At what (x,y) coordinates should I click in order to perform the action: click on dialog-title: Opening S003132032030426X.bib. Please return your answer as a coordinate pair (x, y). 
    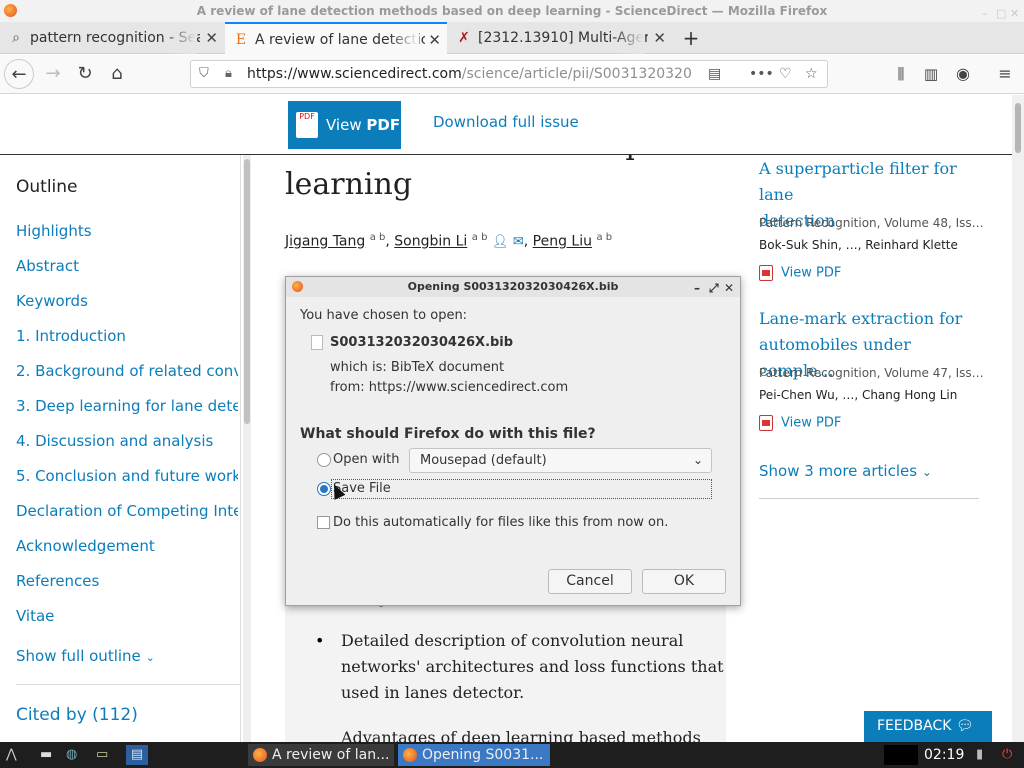
    Looking at the image, I should click on (513, 286).